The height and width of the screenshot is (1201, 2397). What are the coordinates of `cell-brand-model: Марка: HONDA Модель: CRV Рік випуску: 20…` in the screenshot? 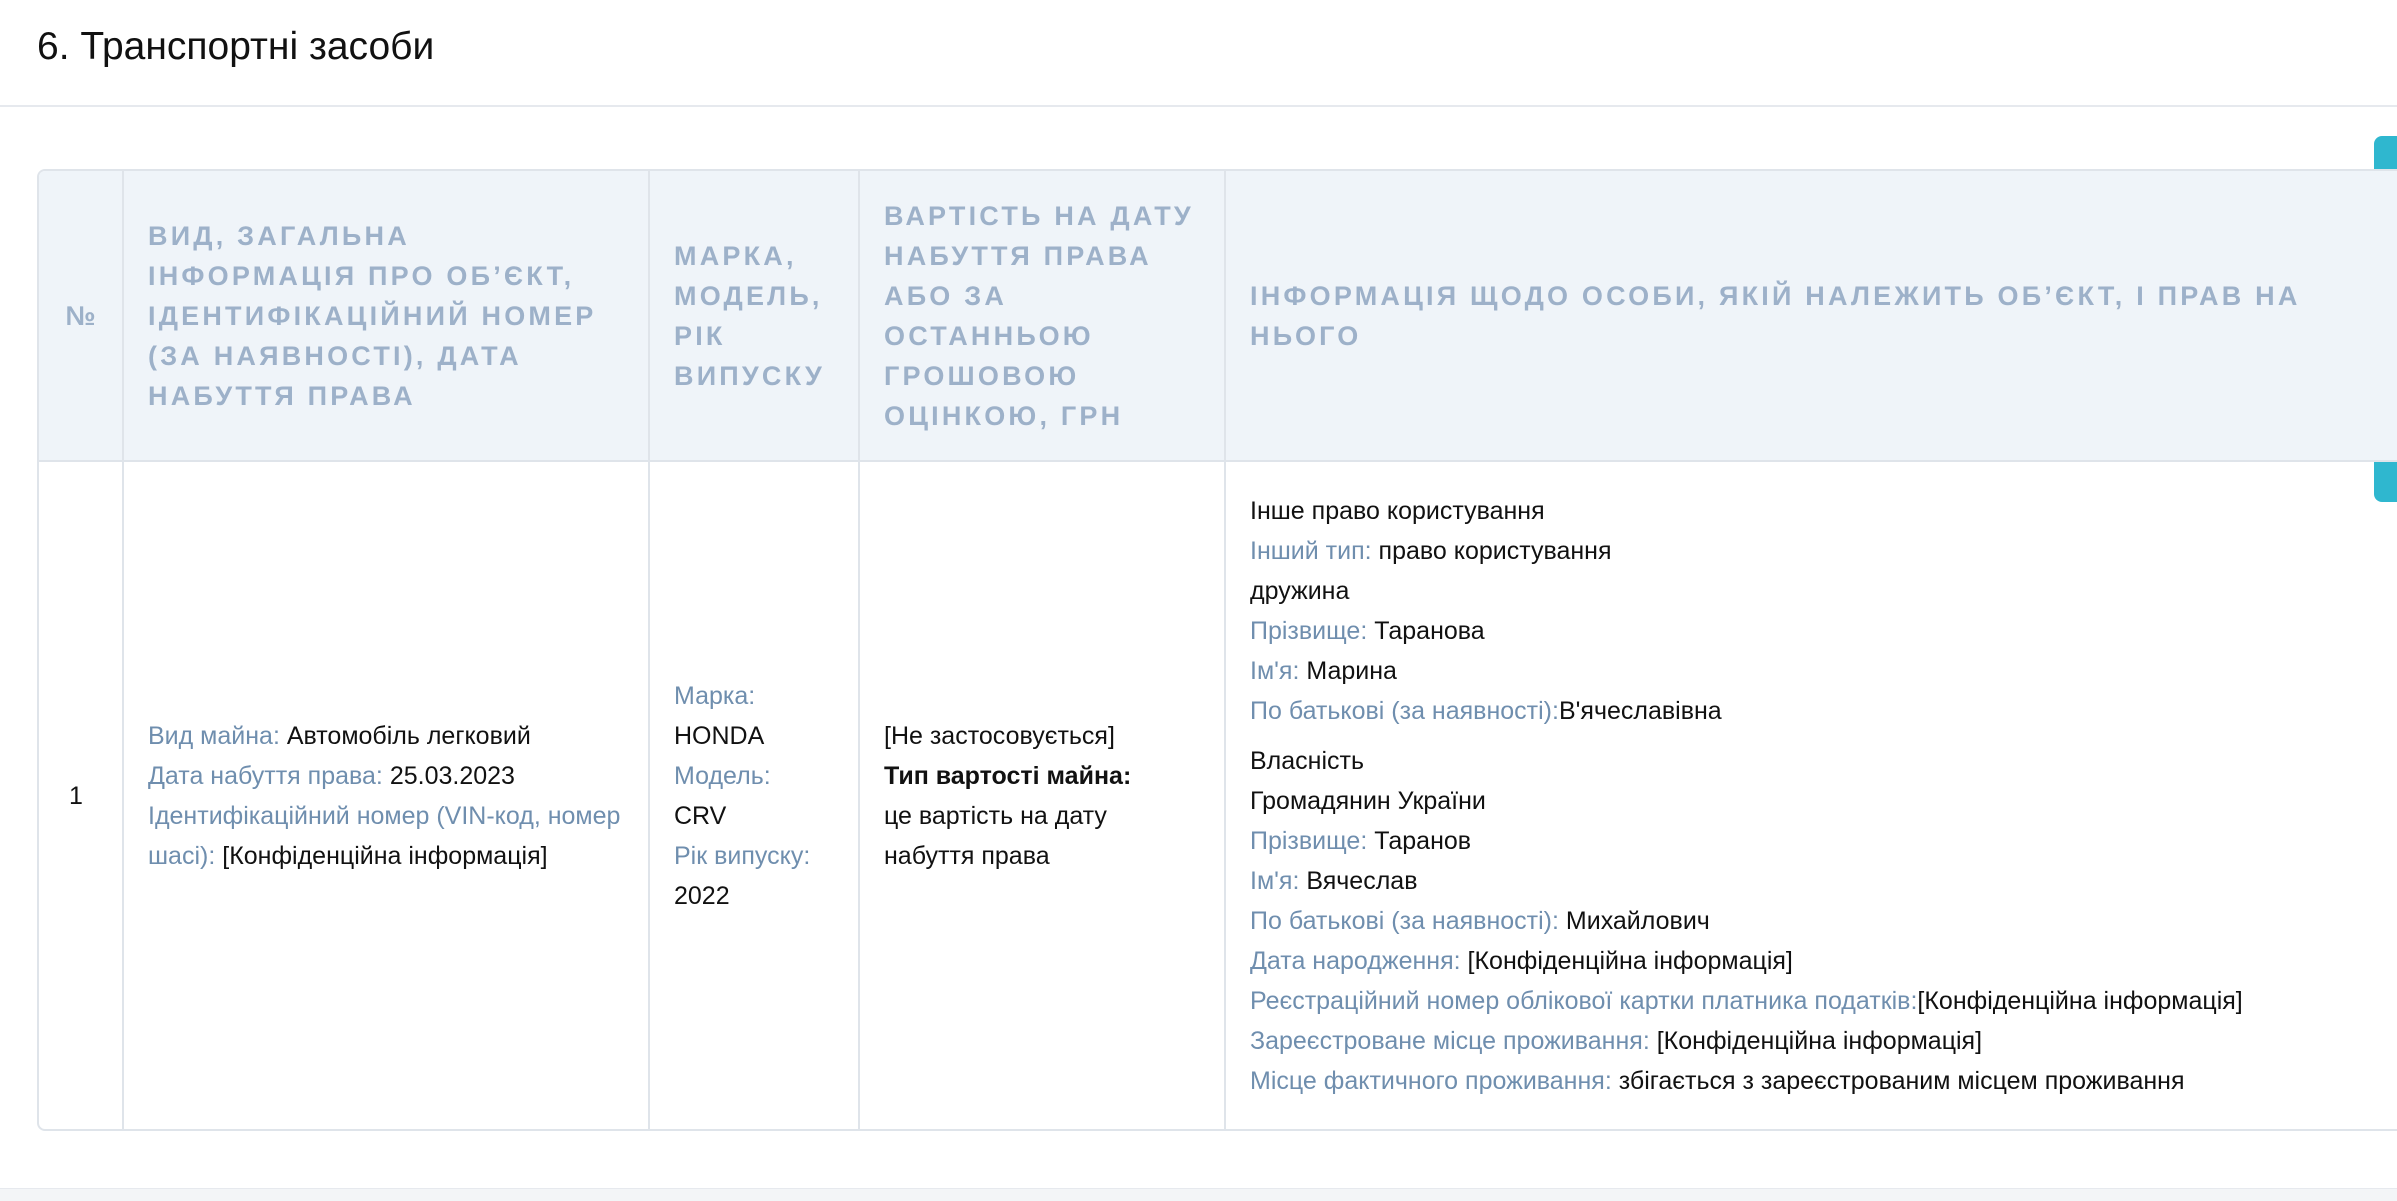 It's located at (754, 795).